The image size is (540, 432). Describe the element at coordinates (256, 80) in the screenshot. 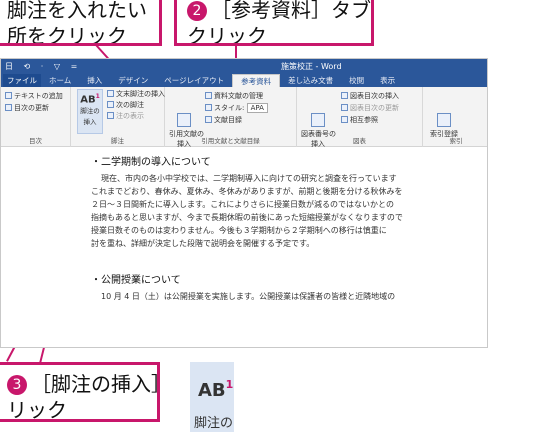

I see `tab-references: 参考資料` at that location.